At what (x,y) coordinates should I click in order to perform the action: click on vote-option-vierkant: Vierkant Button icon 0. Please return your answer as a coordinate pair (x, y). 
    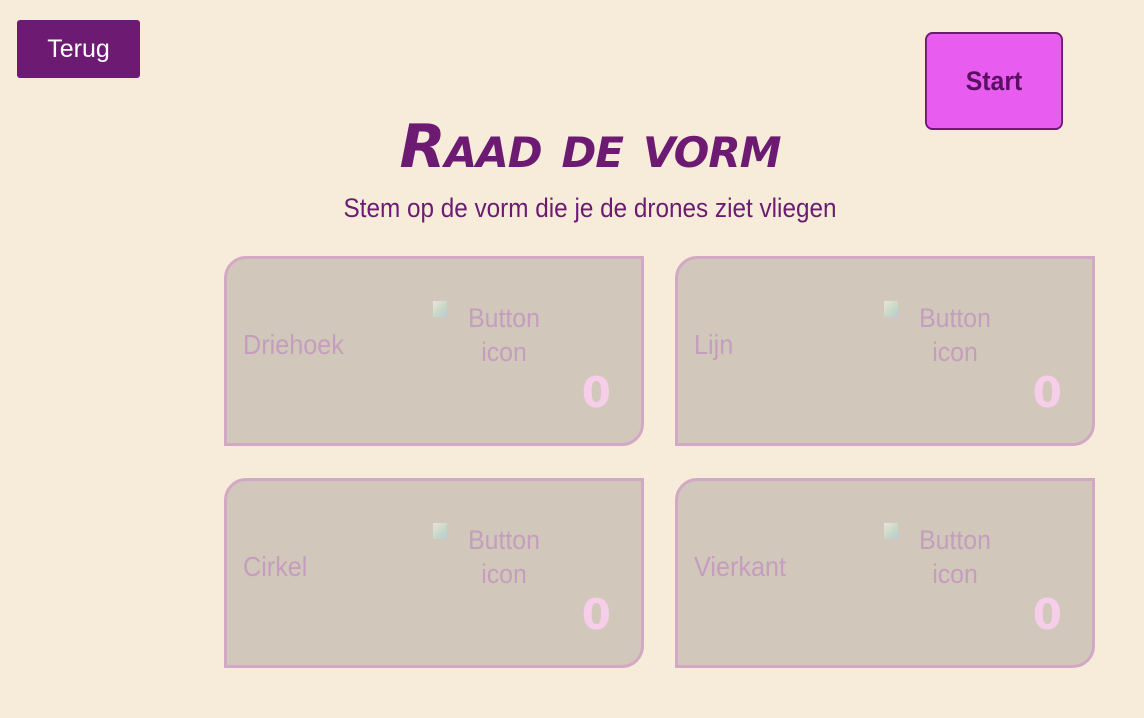
    Looking at the image, I should click on (885, 573).